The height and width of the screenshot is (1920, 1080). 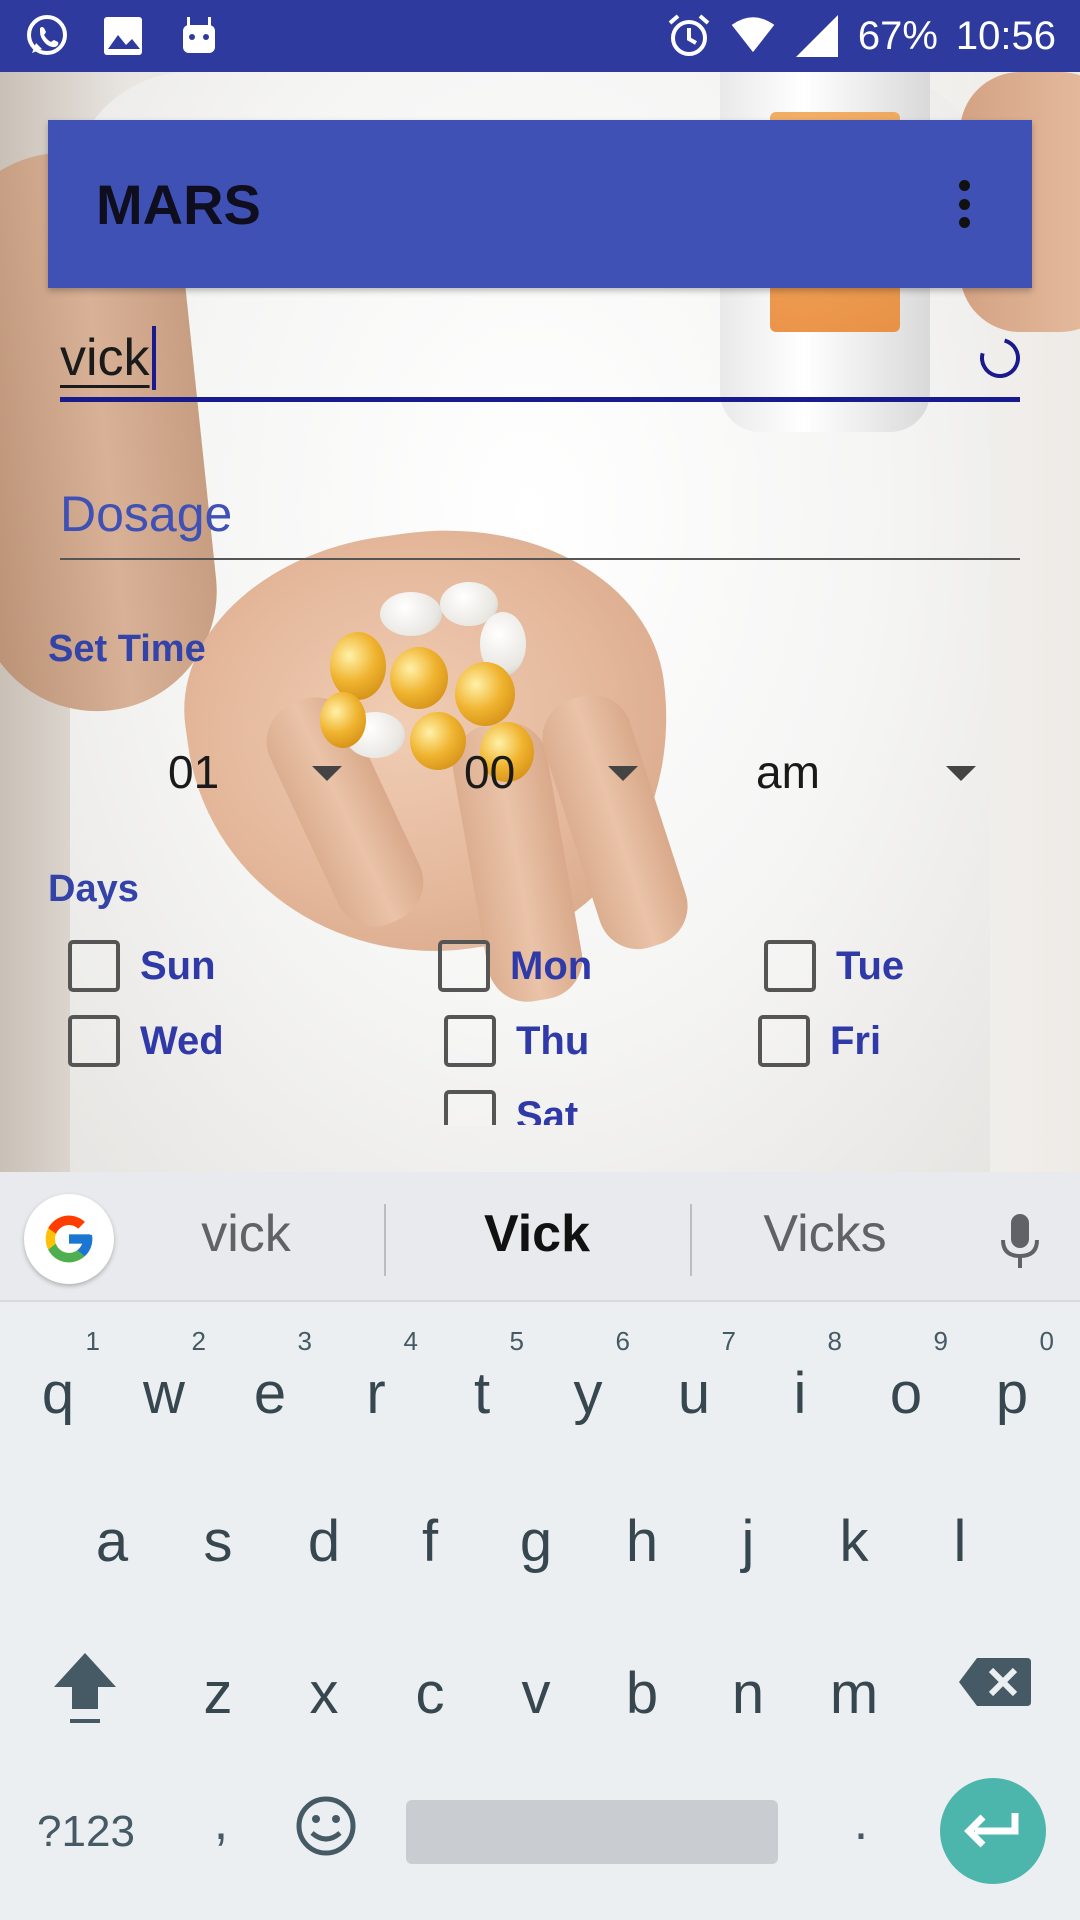 What do you see at coordinates (246, 1234) in the screenshot?
I see `suggestion-item: vick` at bounding box center [246, 1234].